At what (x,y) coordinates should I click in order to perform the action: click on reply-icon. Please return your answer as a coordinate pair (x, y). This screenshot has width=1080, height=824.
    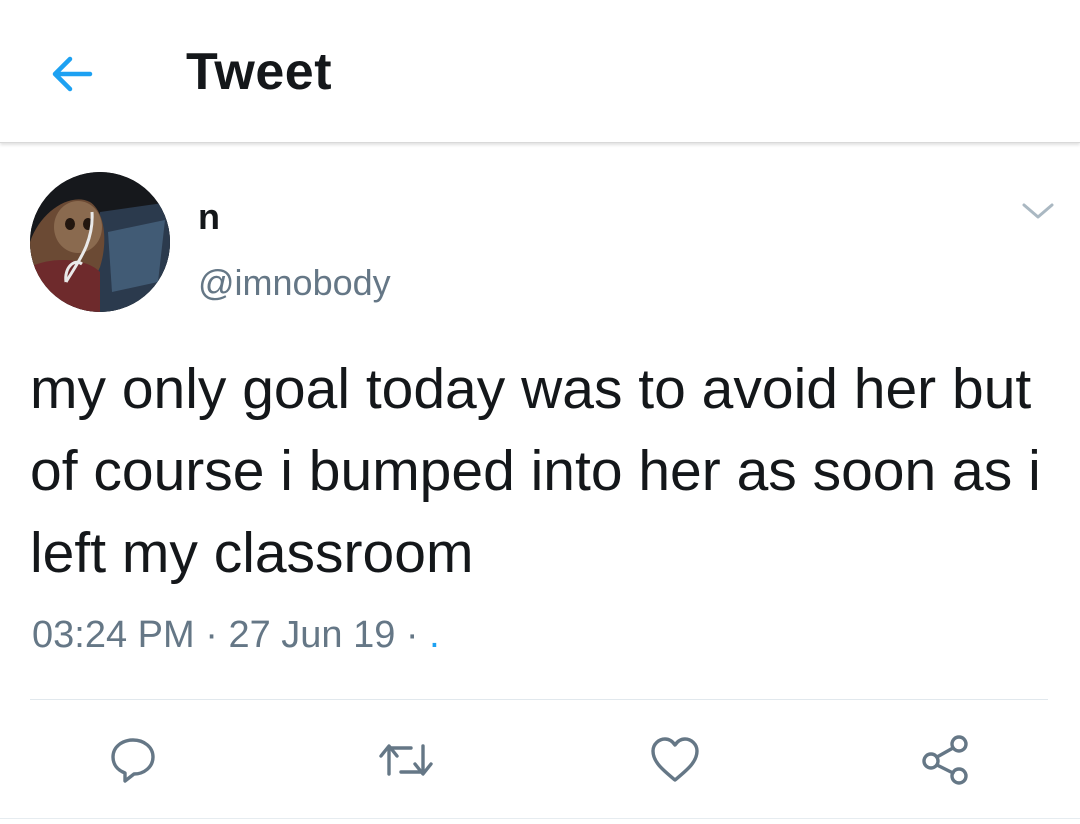
    Looking at the image, I should click on (133, 760).